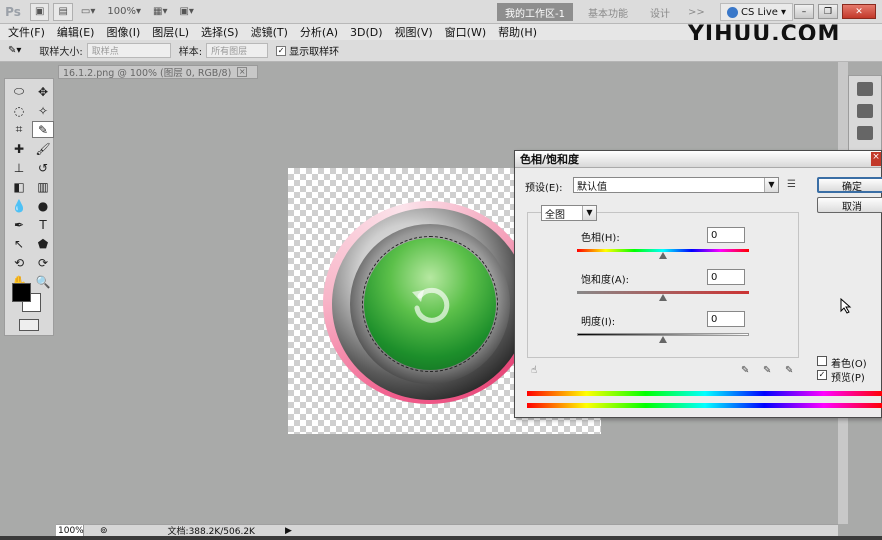  What do you see at coordinates (846, 306) in the screenshot?
I see `mouse-cursor-icon` at bounding box center [846, 306].